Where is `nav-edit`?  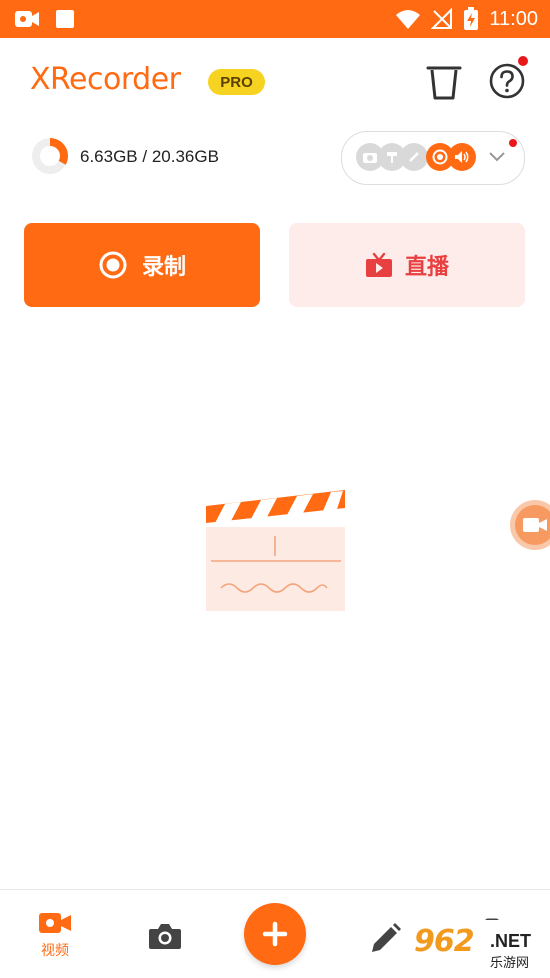
nav-edit is located at coordinates (385, 939).